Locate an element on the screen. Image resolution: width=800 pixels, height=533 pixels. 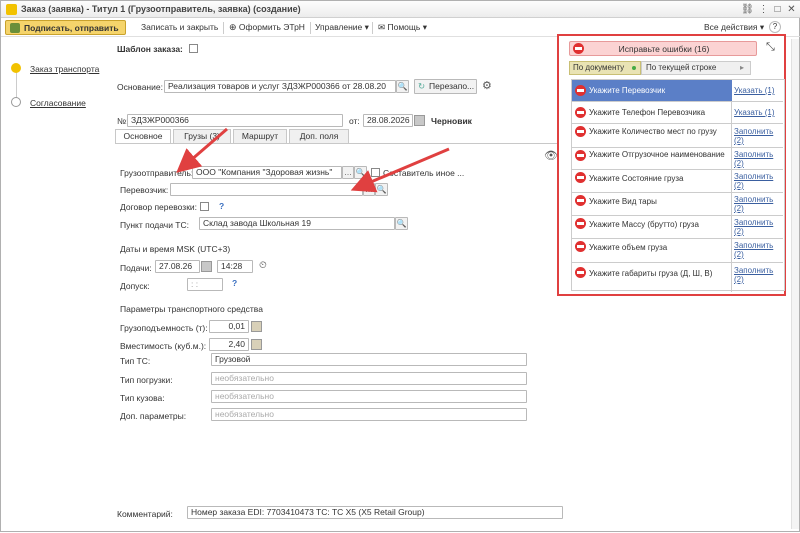
date-field: 28.08.2026 is located at coordinates (388, 120).